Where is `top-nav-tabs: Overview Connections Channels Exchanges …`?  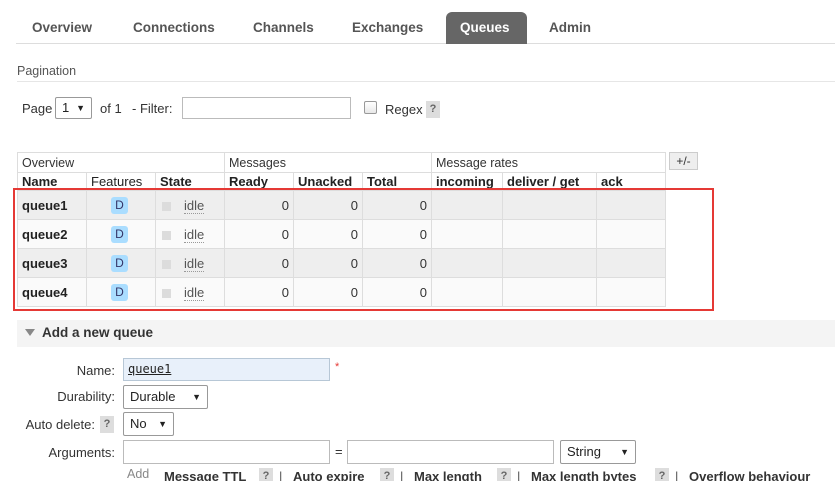 top-nav-tabs: Overview Connections Channels Exchanges … is located at coordinates (425, 28).